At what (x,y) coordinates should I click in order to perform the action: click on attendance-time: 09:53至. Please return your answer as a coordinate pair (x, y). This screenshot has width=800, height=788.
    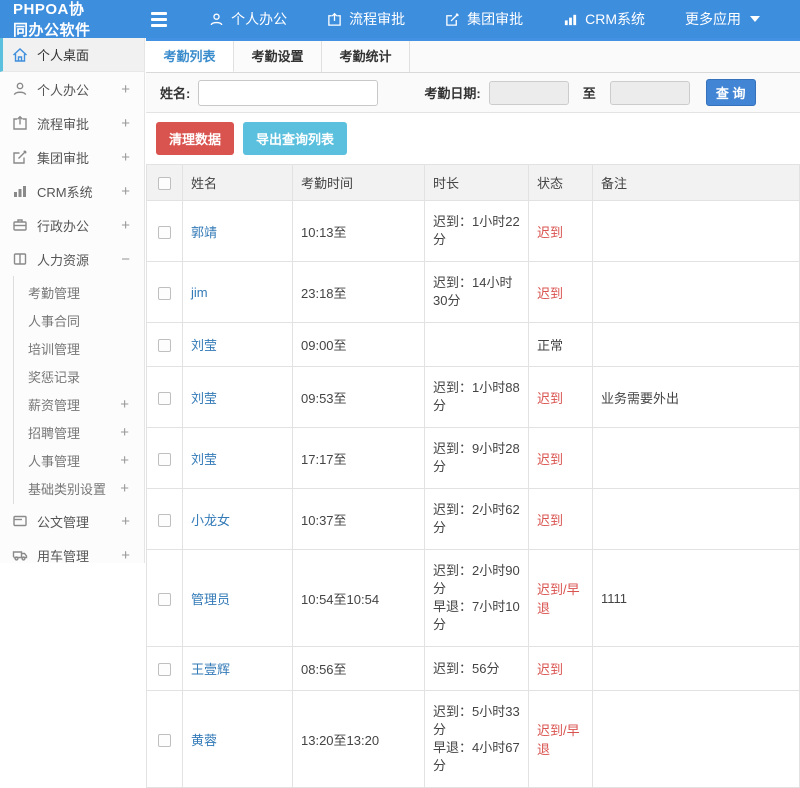
    Looking at the image, I should click on (358, 397).